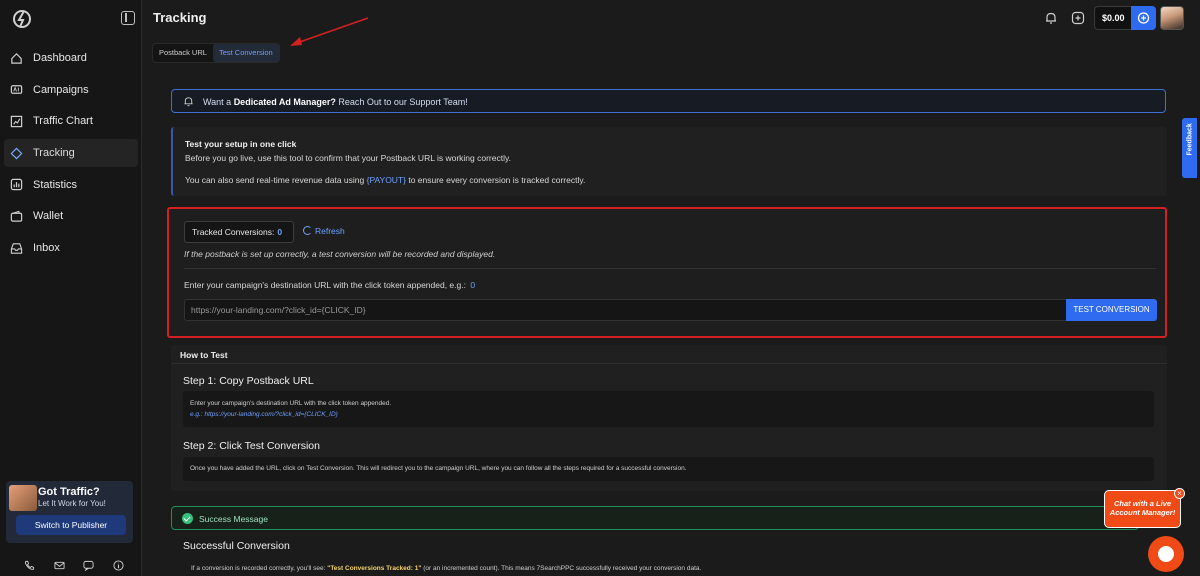  Describe the element at coordinates (284, 102) in the screenshot. I see `notice-highlight: Dedicated Ad Manager?` at that location.